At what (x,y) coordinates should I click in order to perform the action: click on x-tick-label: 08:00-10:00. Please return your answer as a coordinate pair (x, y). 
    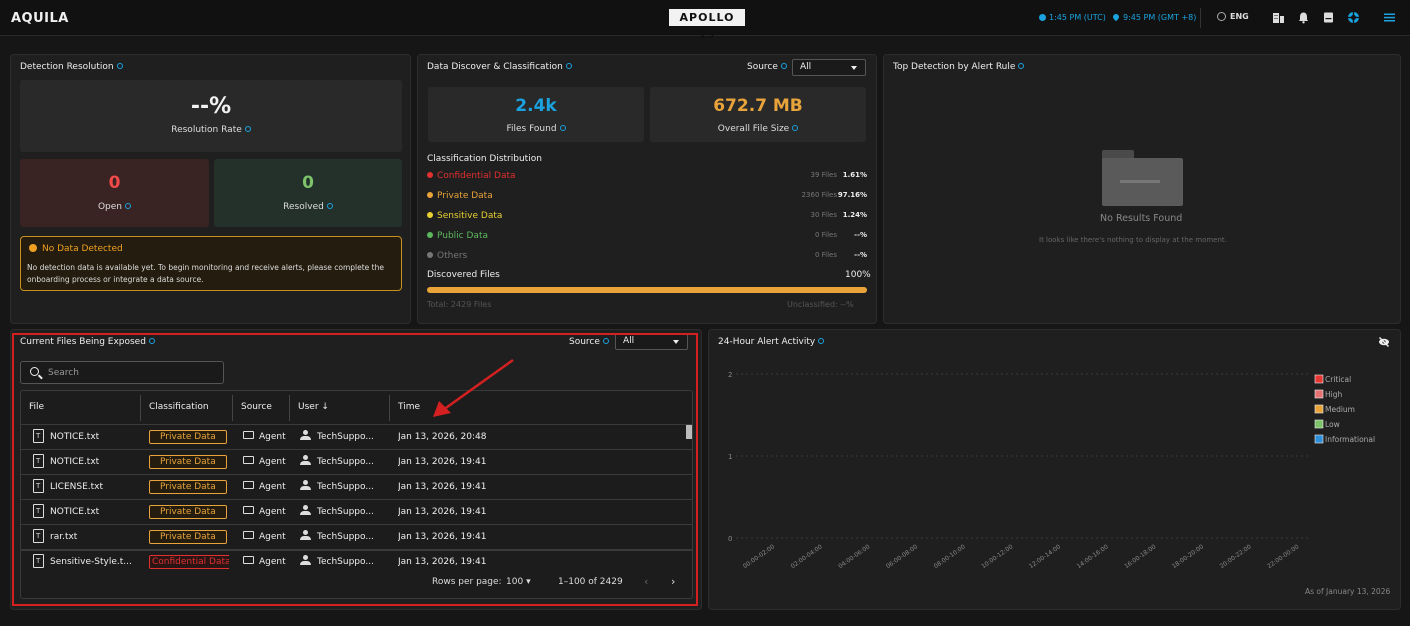
    Looking at the image, I should click on (950, 556).